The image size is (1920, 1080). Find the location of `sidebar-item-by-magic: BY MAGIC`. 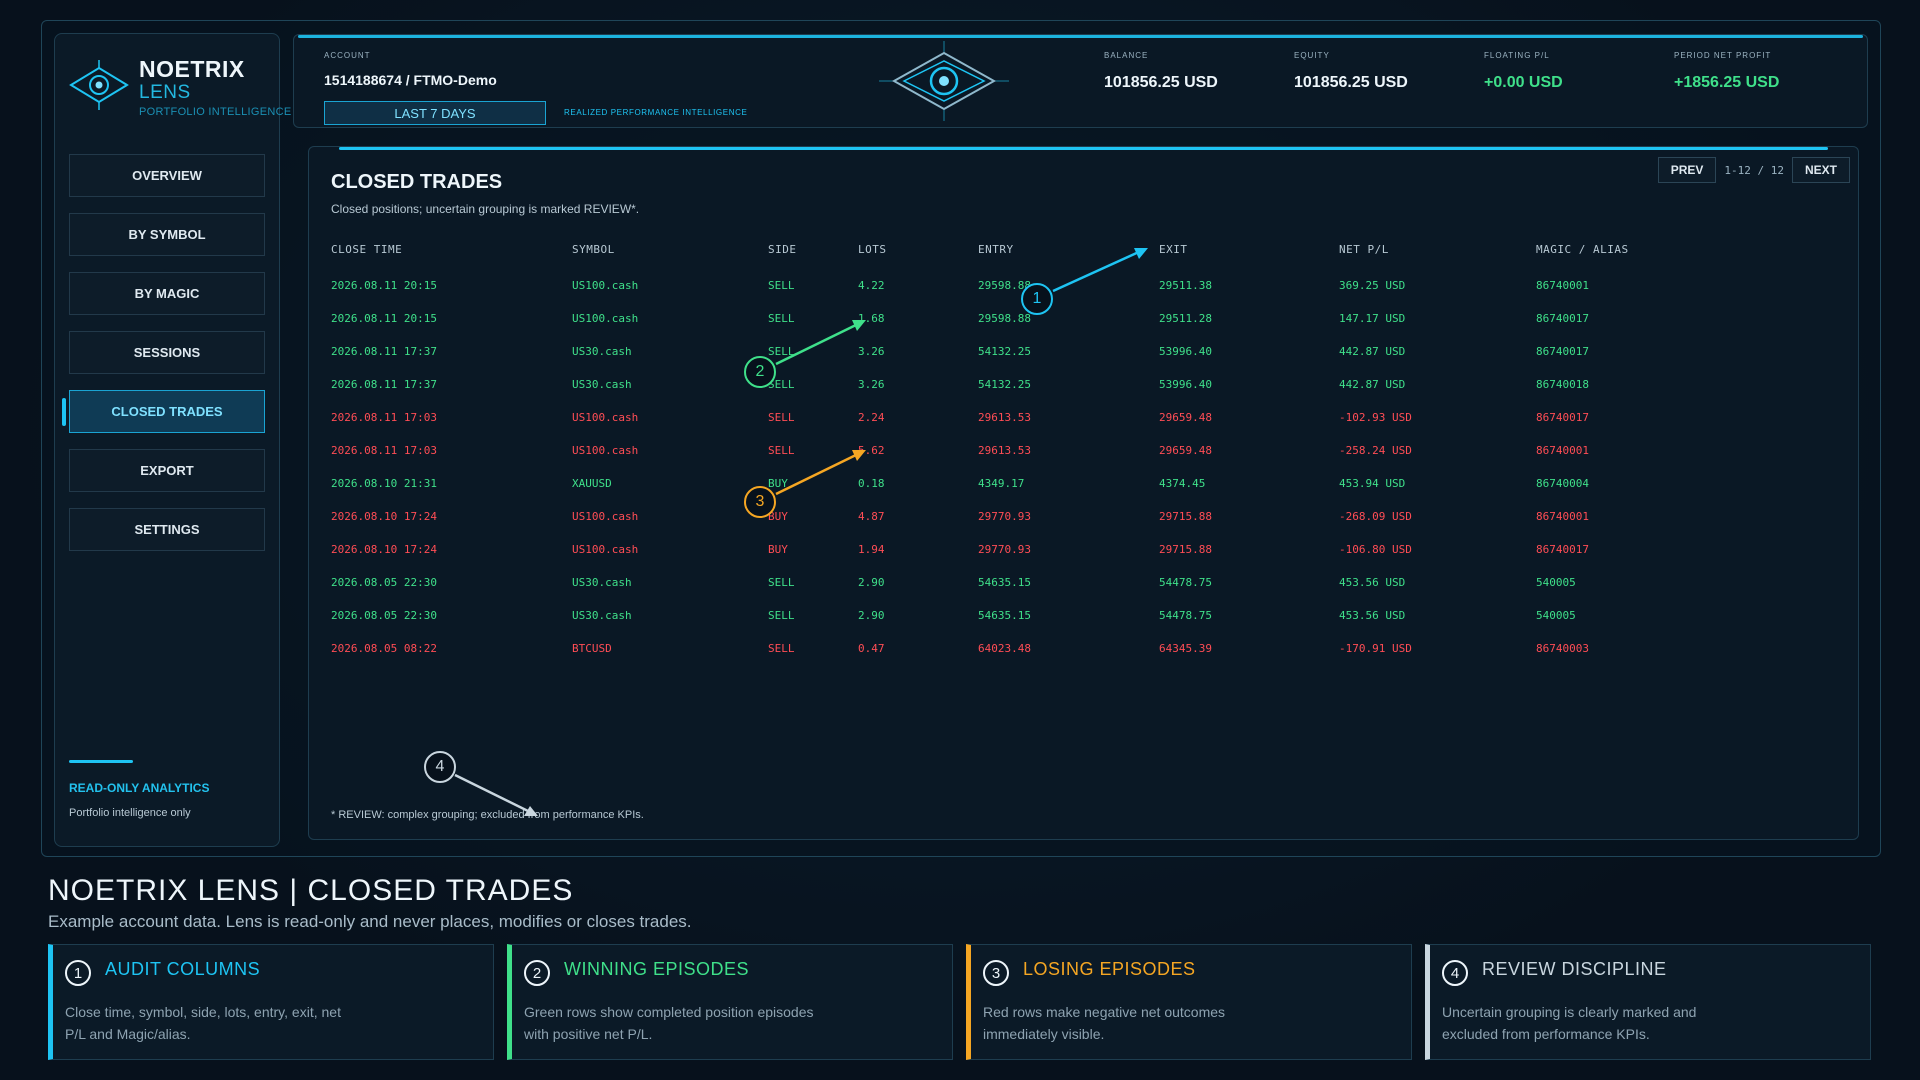

sidebar-item-by-magic: BY MAGIC is located at coordinates (167, 293).